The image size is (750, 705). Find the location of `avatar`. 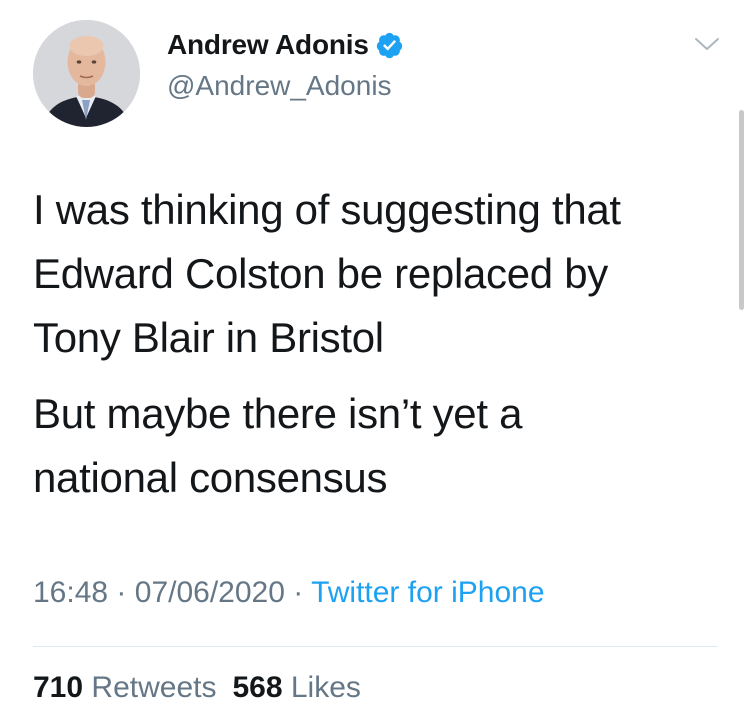

avatar is located at coordinates (86, 73).